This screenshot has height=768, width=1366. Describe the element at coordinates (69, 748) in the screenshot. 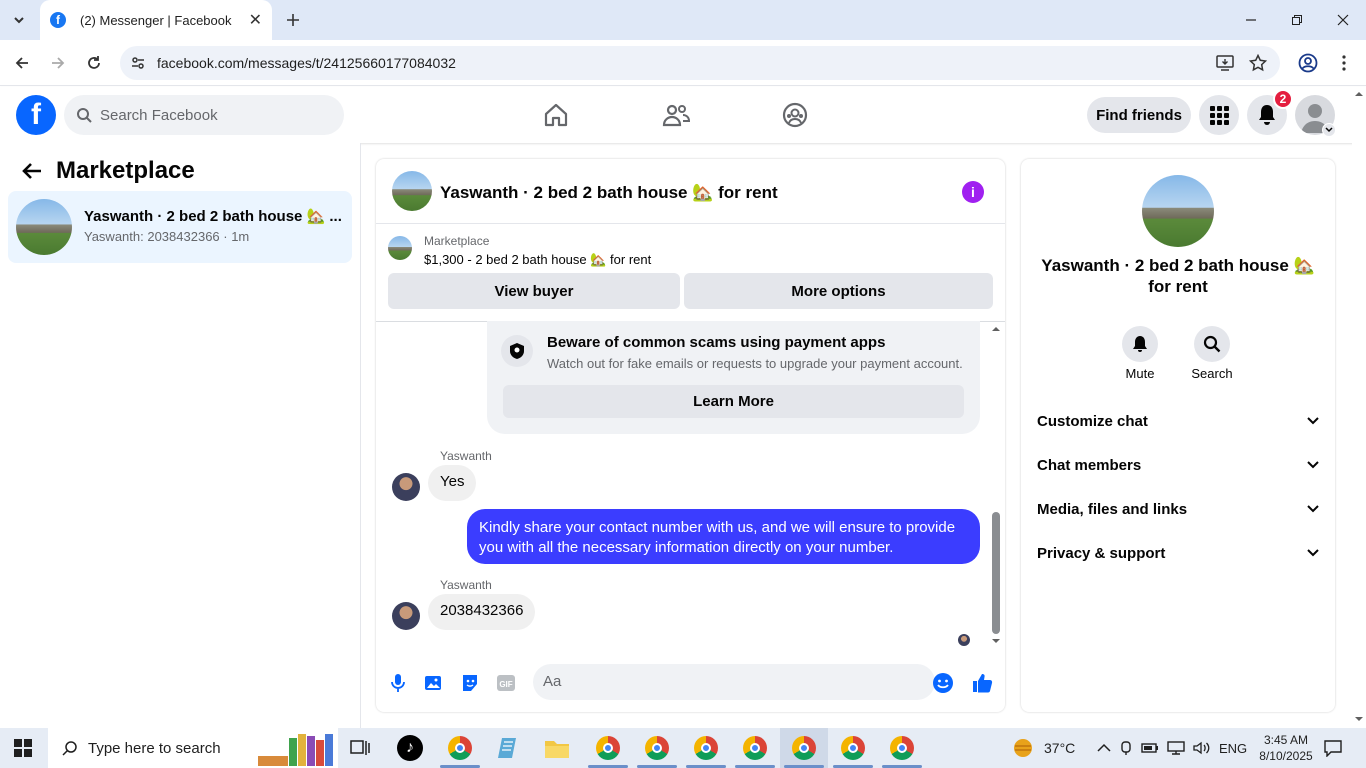

I see `search-icon` at that location.